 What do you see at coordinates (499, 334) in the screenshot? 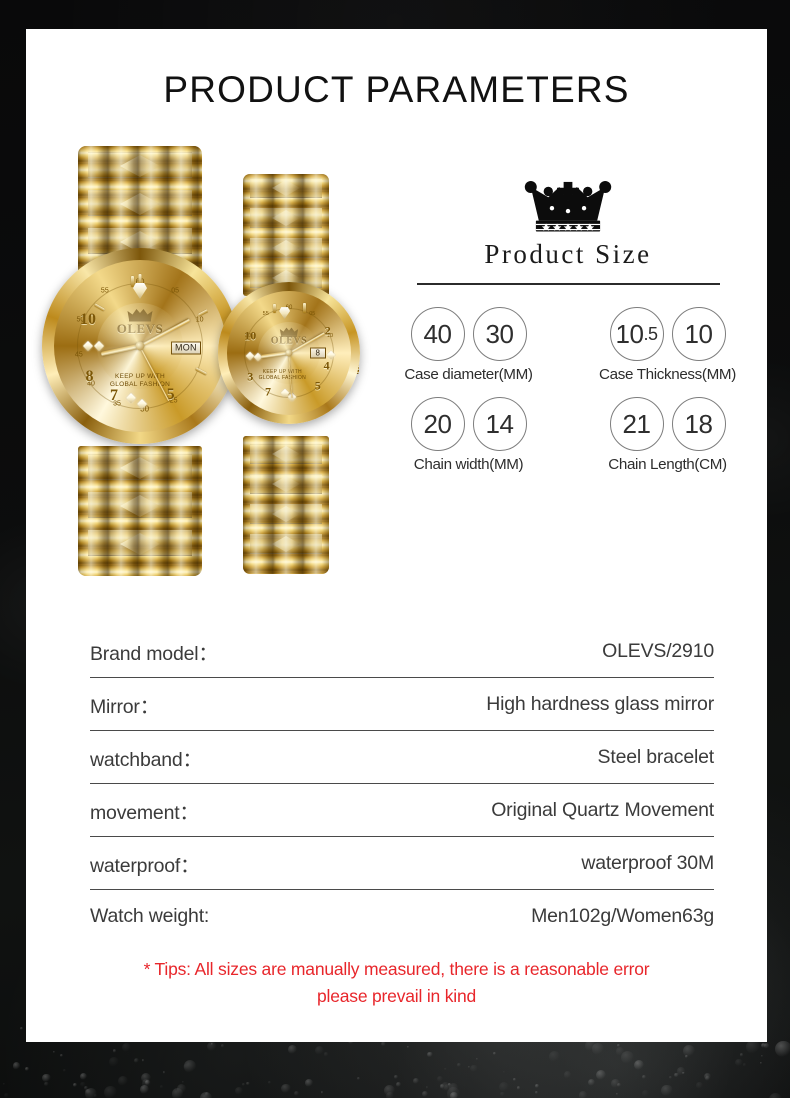
I see `size-circle-value: 30` at bounding box center [499, 334].